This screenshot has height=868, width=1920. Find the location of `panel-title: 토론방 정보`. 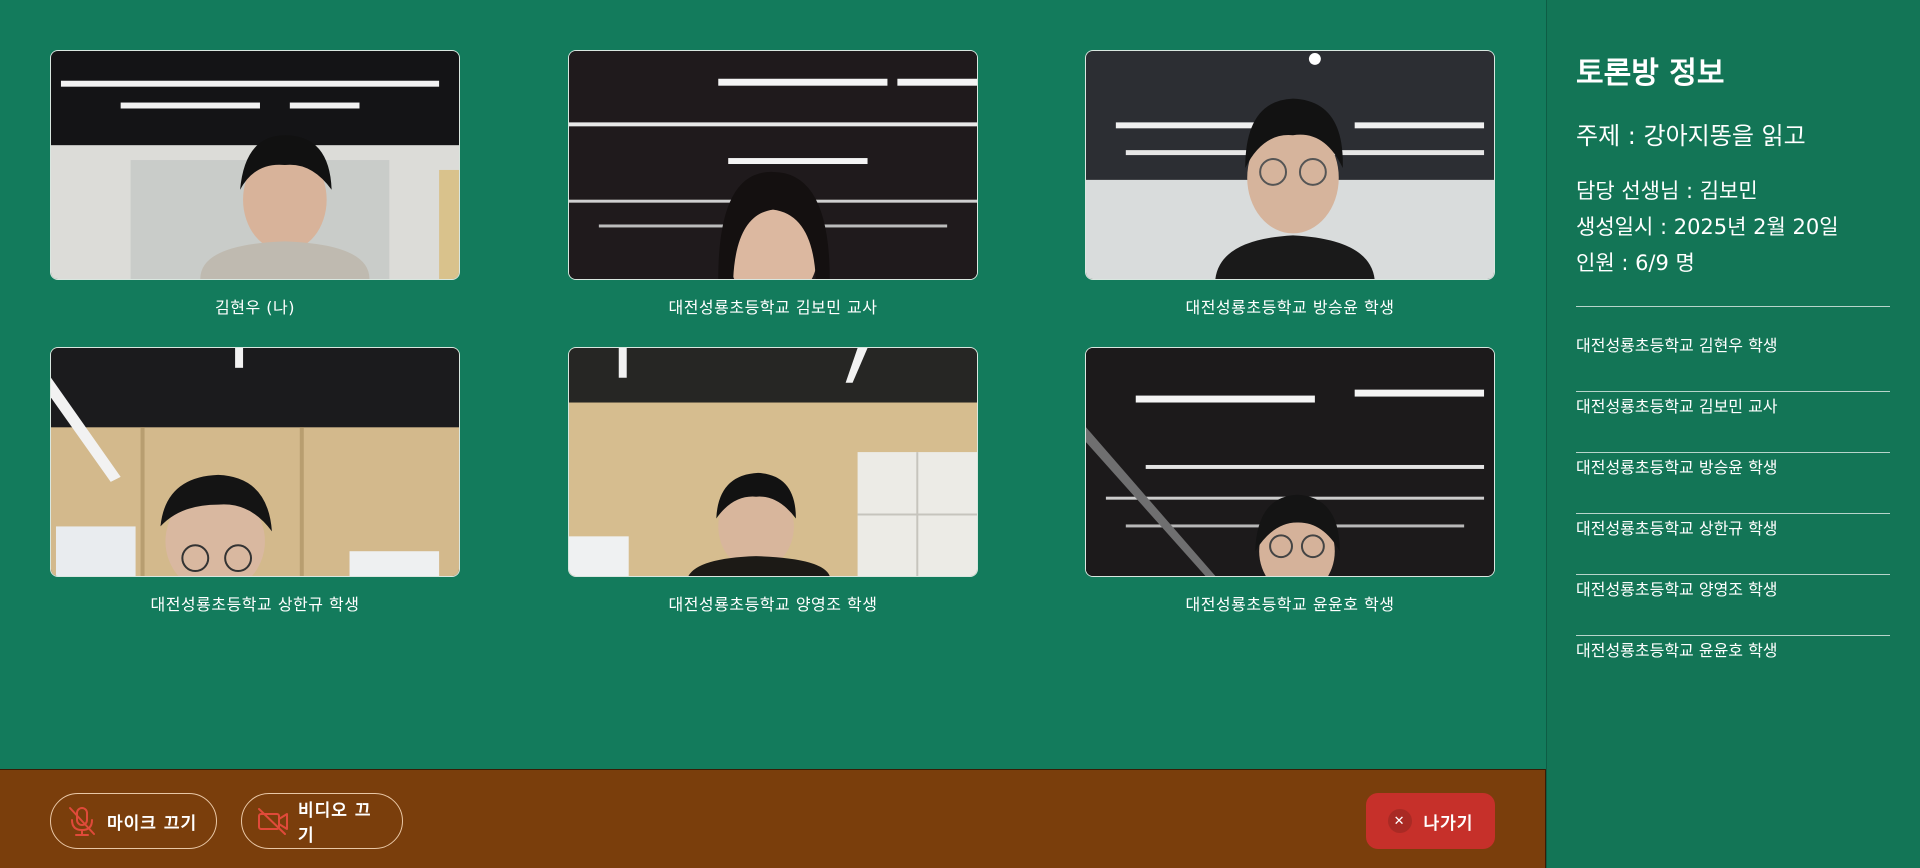

panel-title: 토론방 정보 is located at coordinates (1650, 73).